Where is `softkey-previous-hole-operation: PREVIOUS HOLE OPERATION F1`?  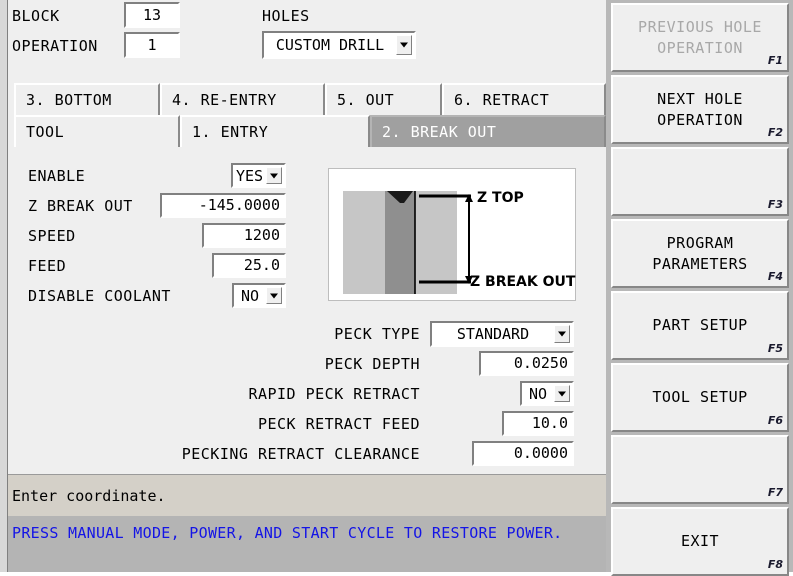
softkey-previous-hole-operation: PREVIOUS HOLE OPERATION F1 is located at coordinates (700, 37).